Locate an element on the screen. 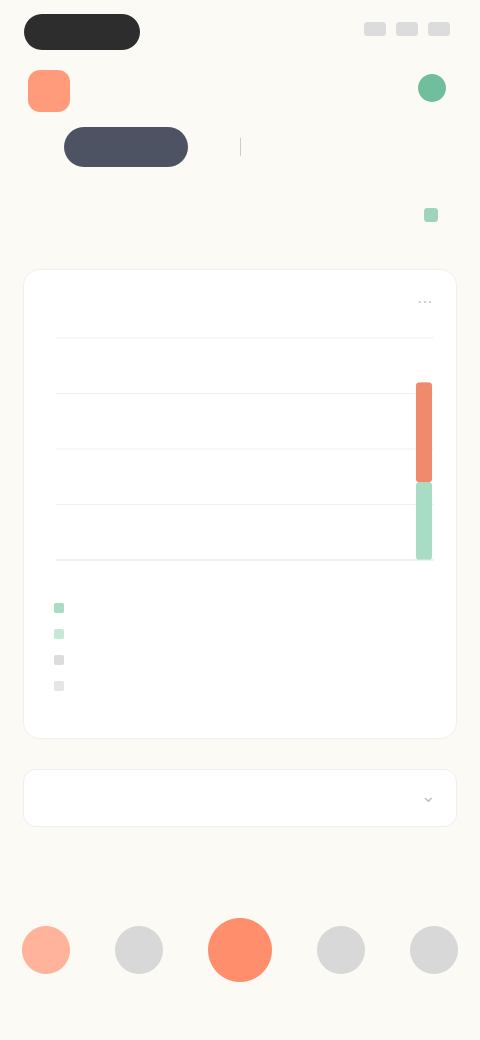 The height and width of the screenshot is (1040, 480). more-options-icon: ⋯ is located at coordinates (425, 303).